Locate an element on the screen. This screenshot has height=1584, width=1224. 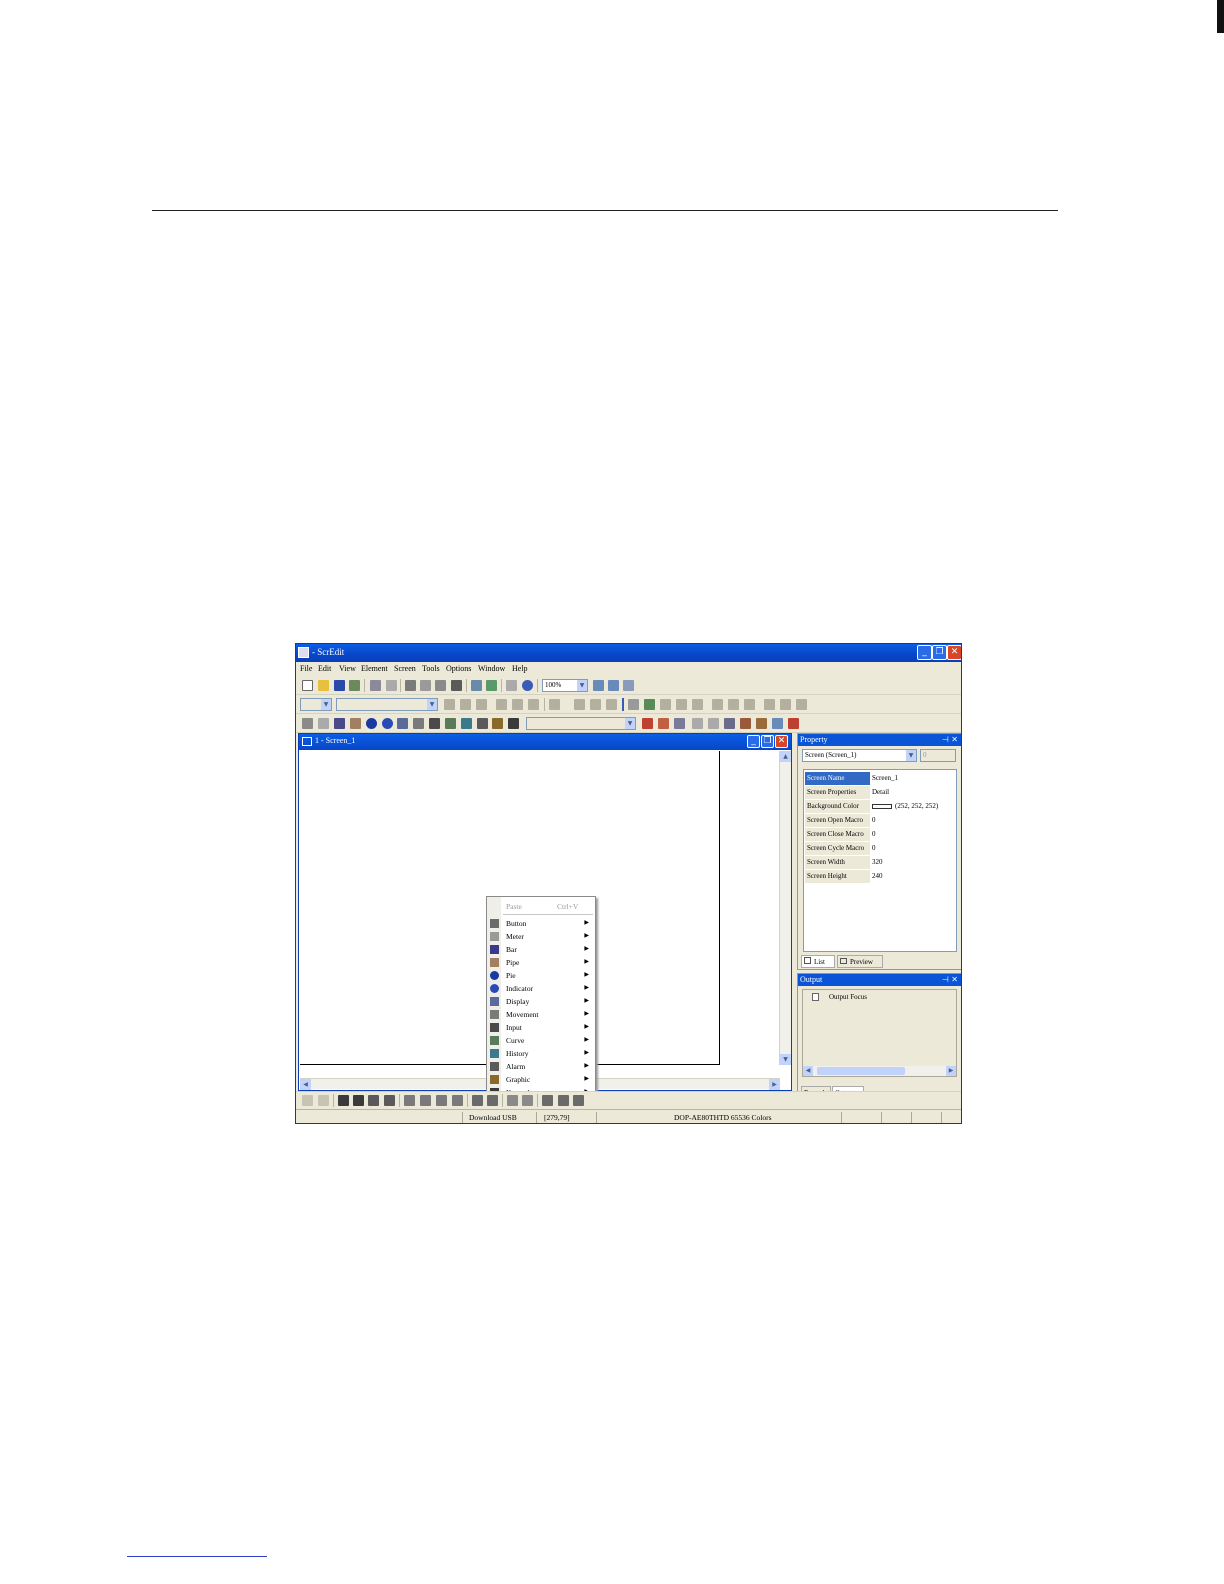
align-center-icon is located at coordinates (465, 704).